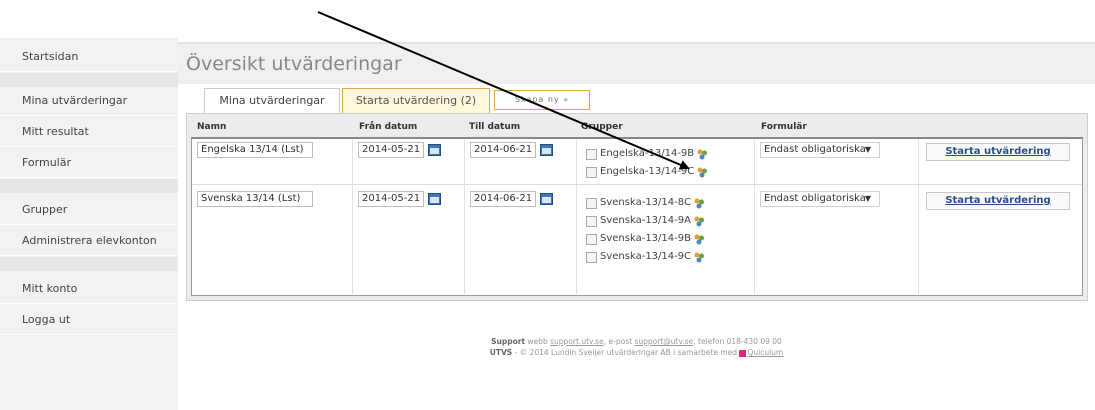  What do you see at coordinates (618, 341) in the screenshot?
I see `footer-text: , e-post` at bounding box center [618, 341].